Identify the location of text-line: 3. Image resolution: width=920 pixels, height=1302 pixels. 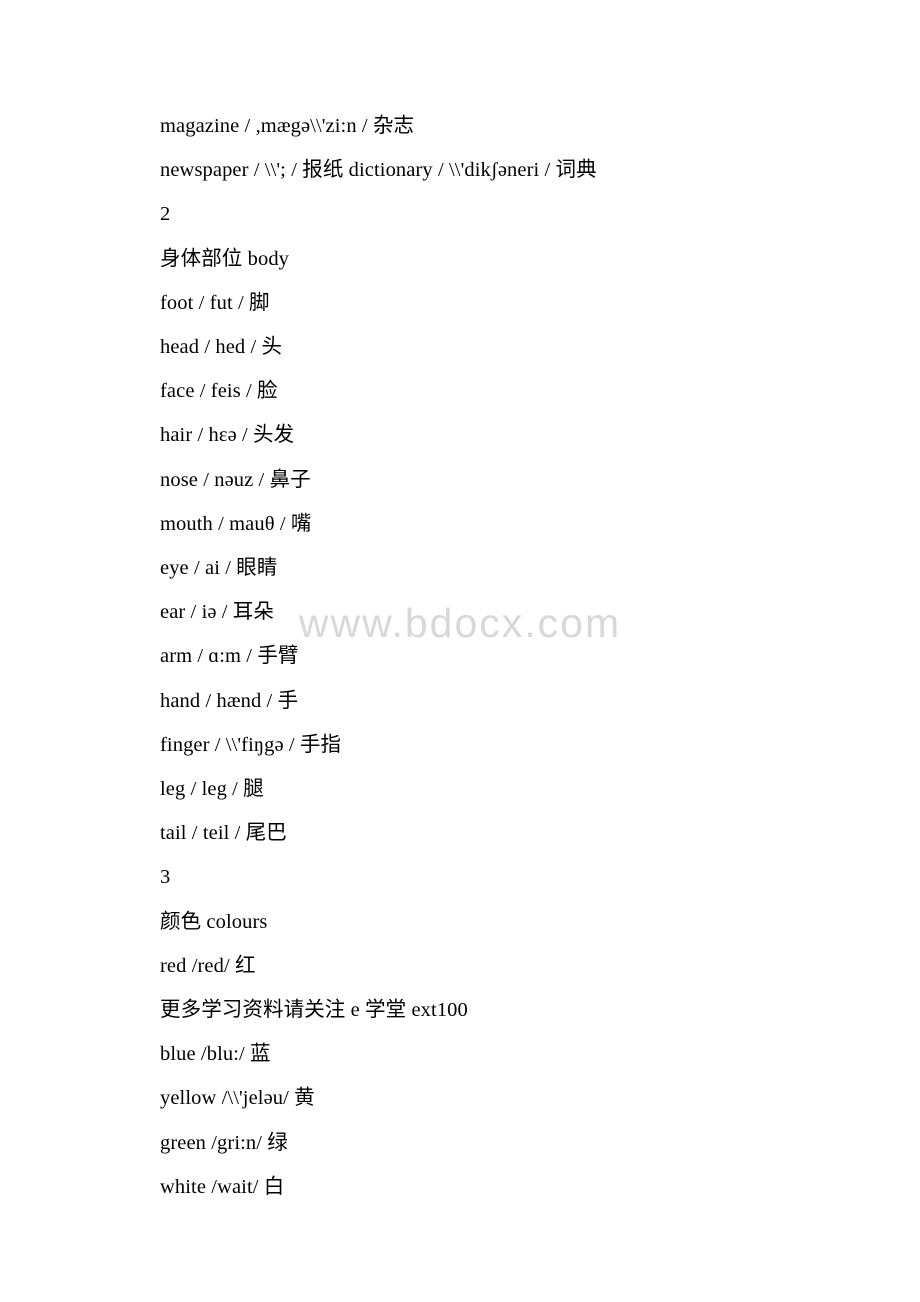
(165, 877).